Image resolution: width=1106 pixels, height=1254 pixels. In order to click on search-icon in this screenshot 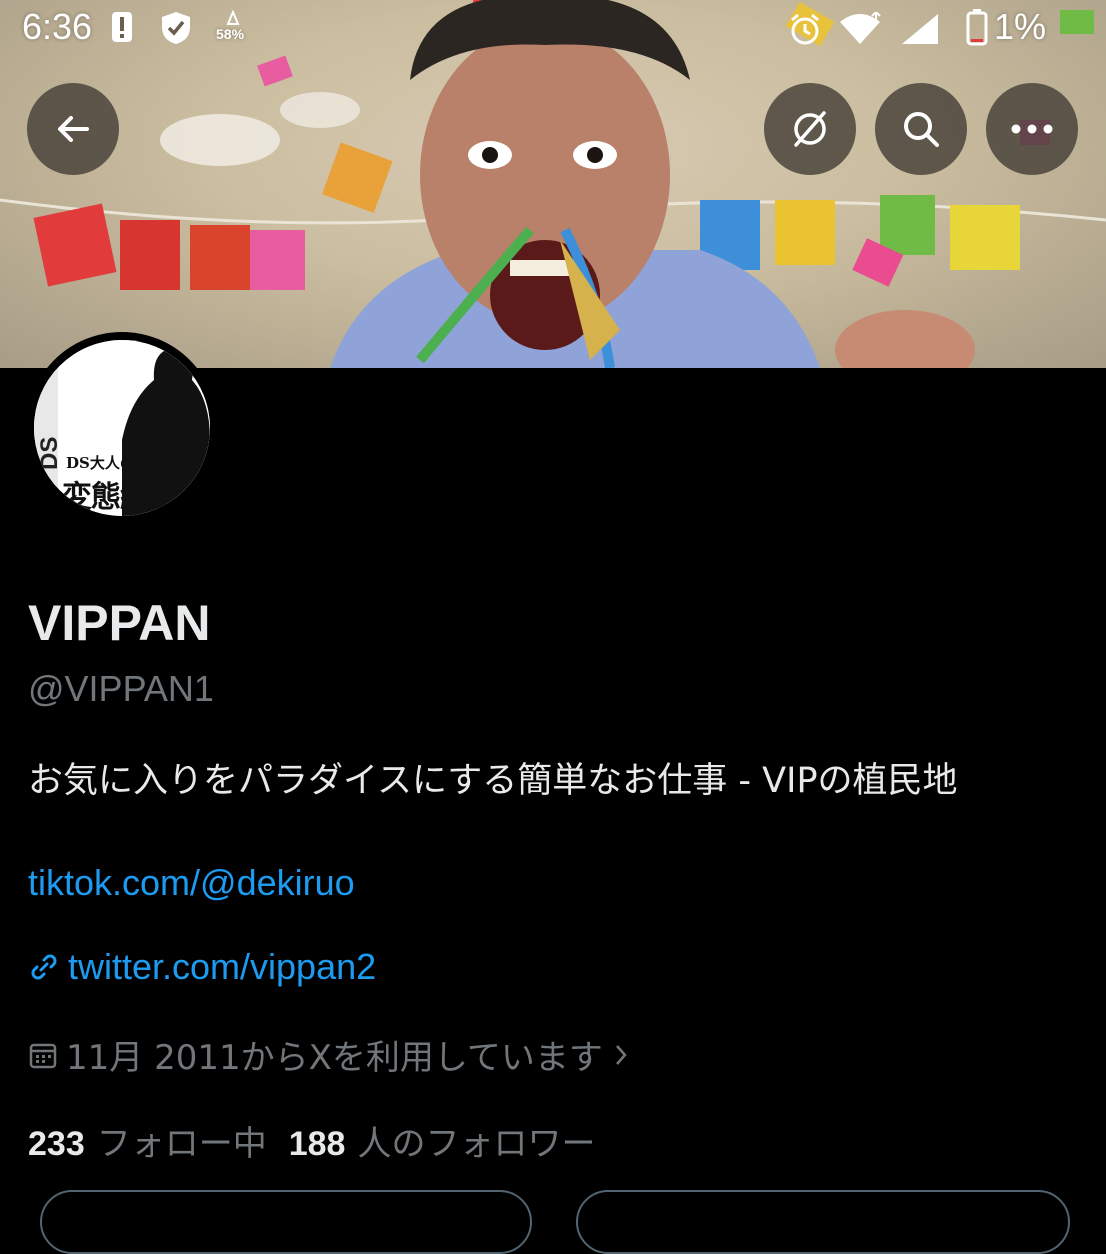, I will do `click(921, 129)`.